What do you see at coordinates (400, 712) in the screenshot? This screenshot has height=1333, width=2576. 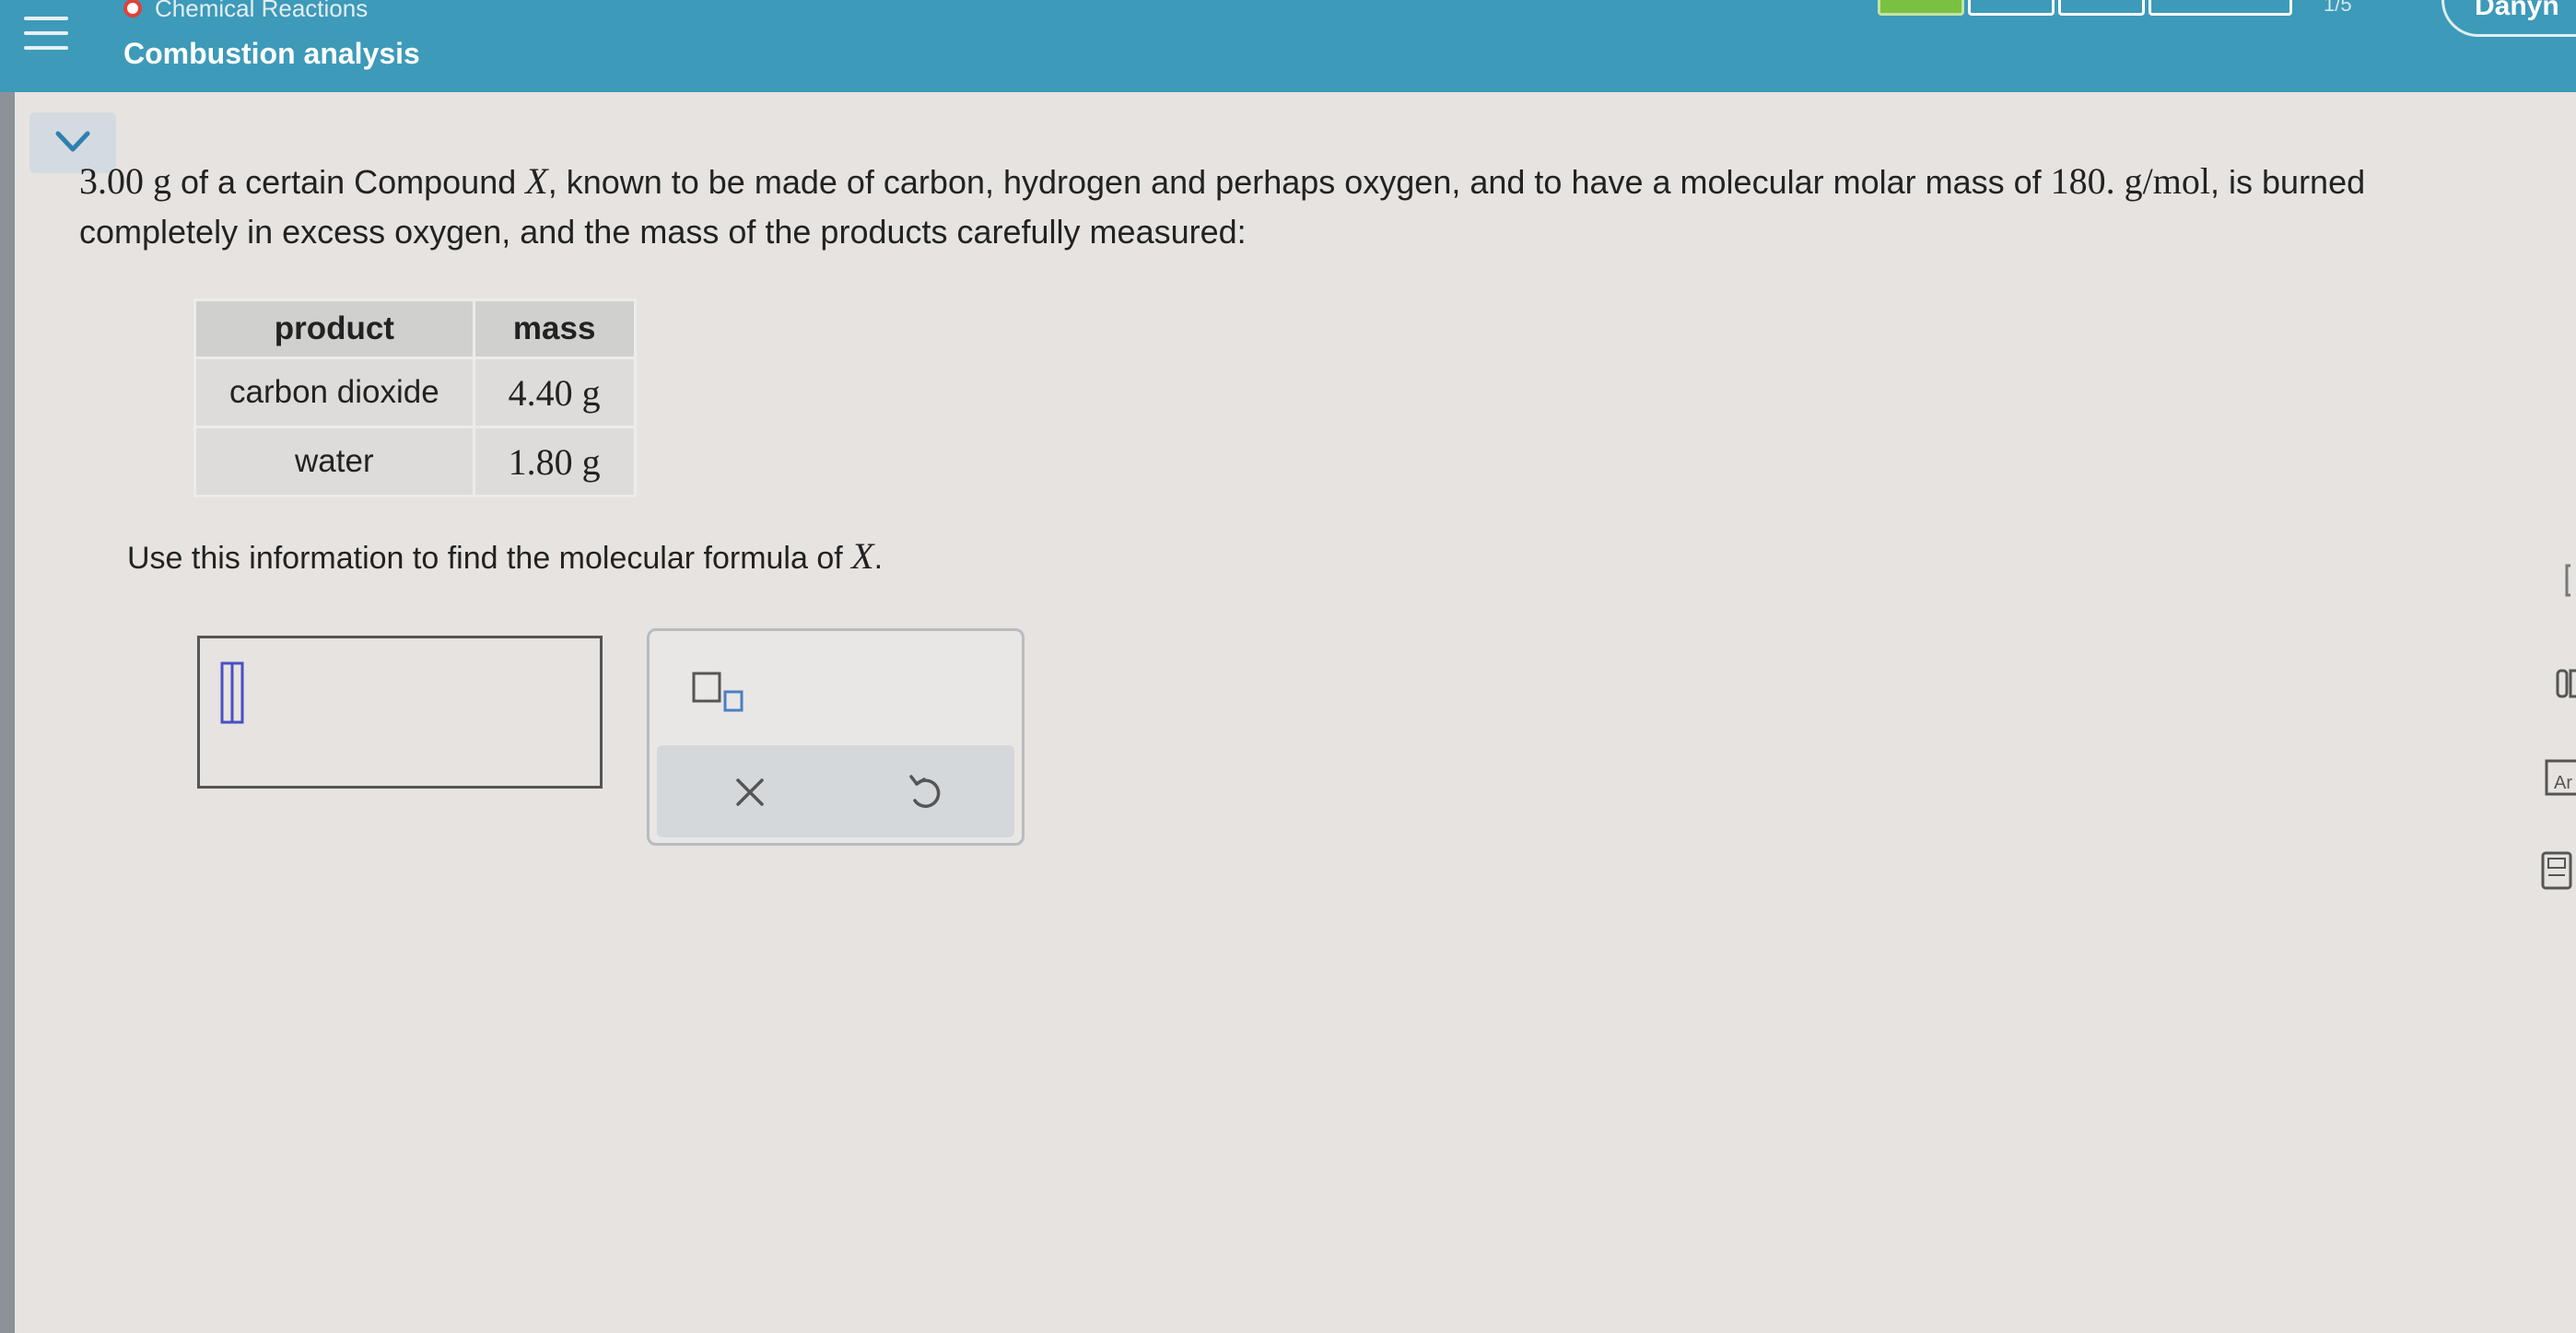 I see `answer-input` at bounding box center [400, 712].